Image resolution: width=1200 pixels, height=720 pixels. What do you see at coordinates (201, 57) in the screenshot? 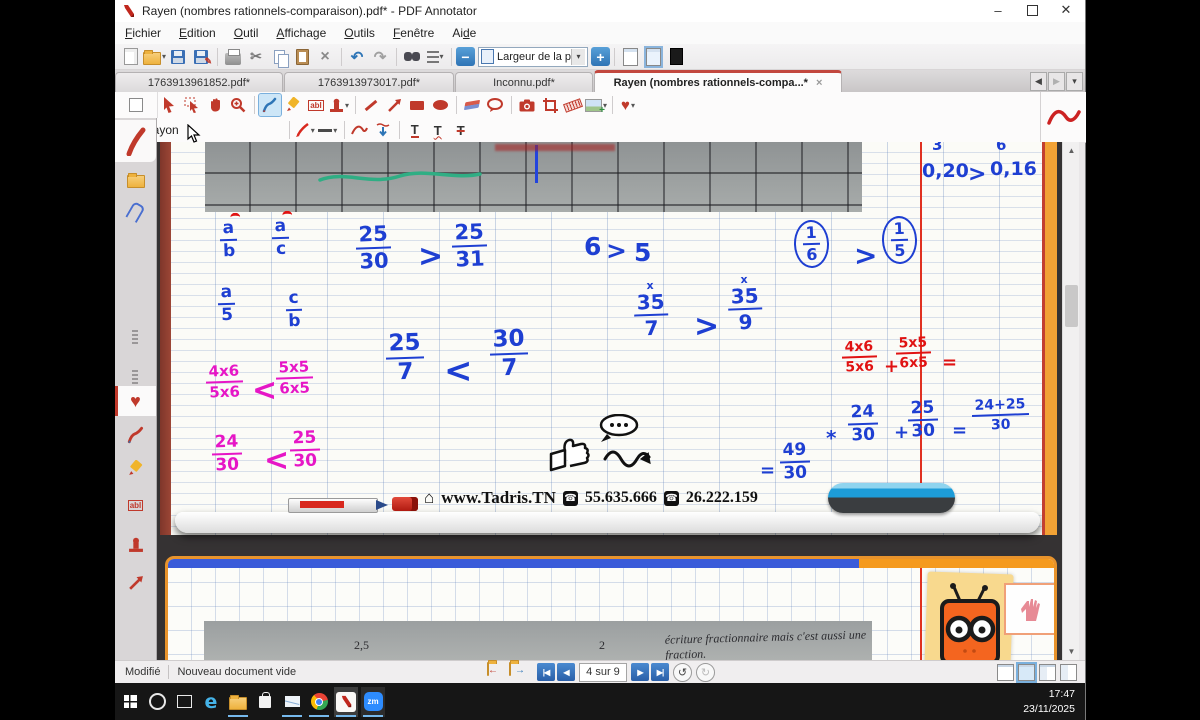
I see `save-as-button: ✎` at bounding box center [201, 57].